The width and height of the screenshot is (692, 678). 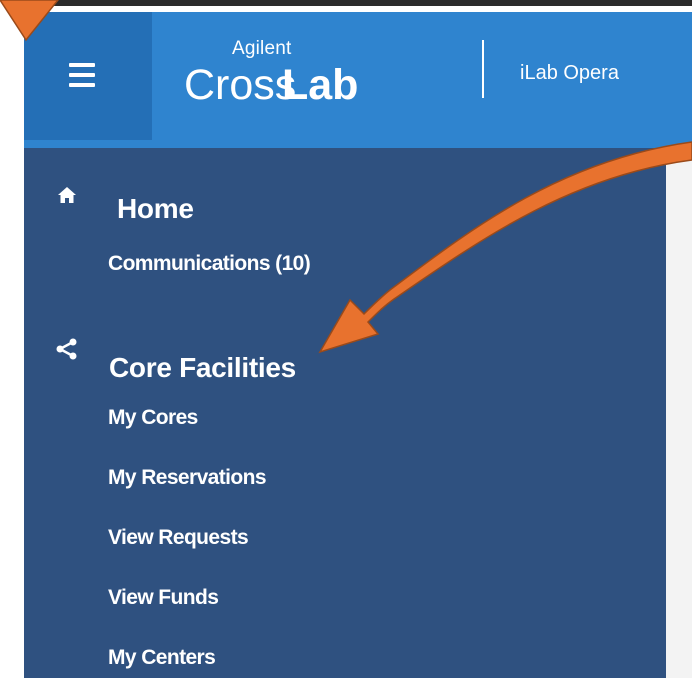 I want to click on window-top-border, so click(x=346, y=3).